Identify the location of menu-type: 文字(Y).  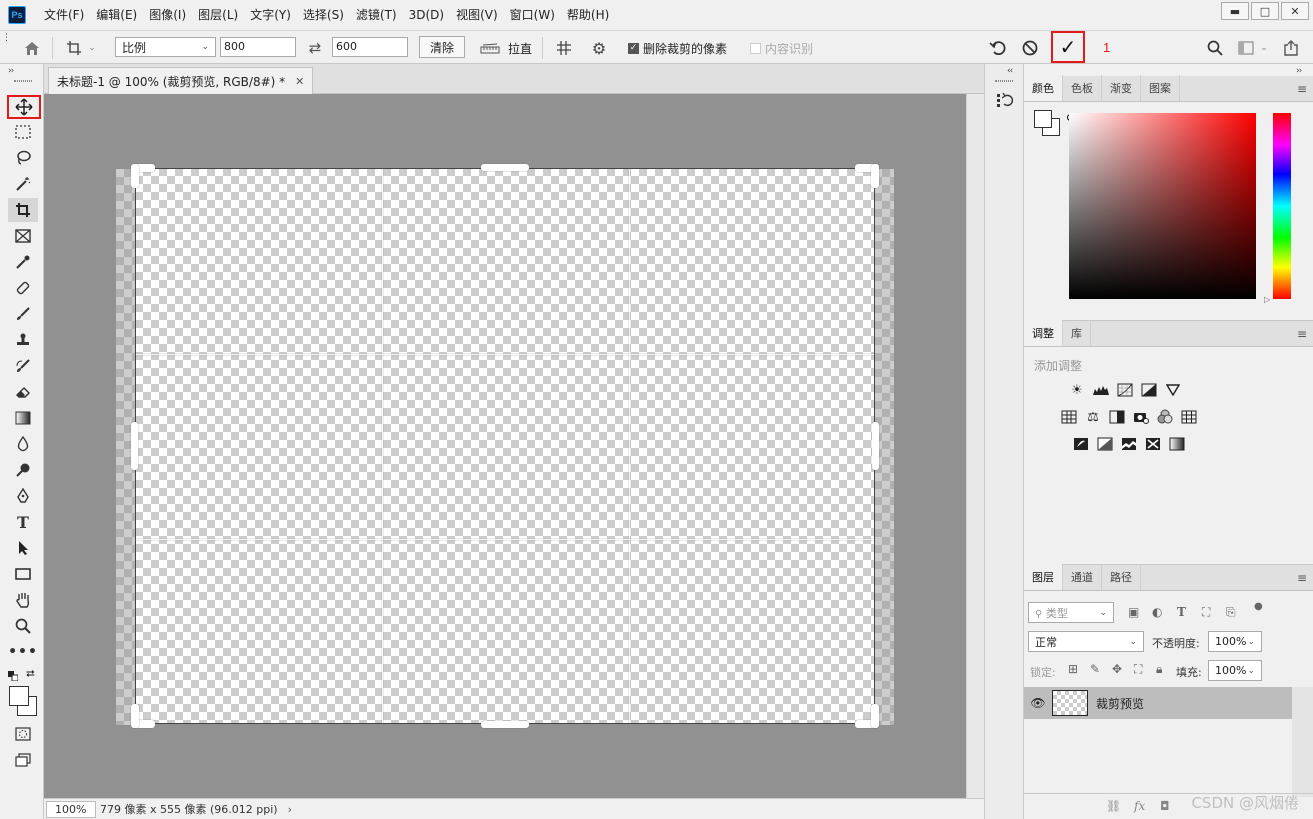
(270, 15).